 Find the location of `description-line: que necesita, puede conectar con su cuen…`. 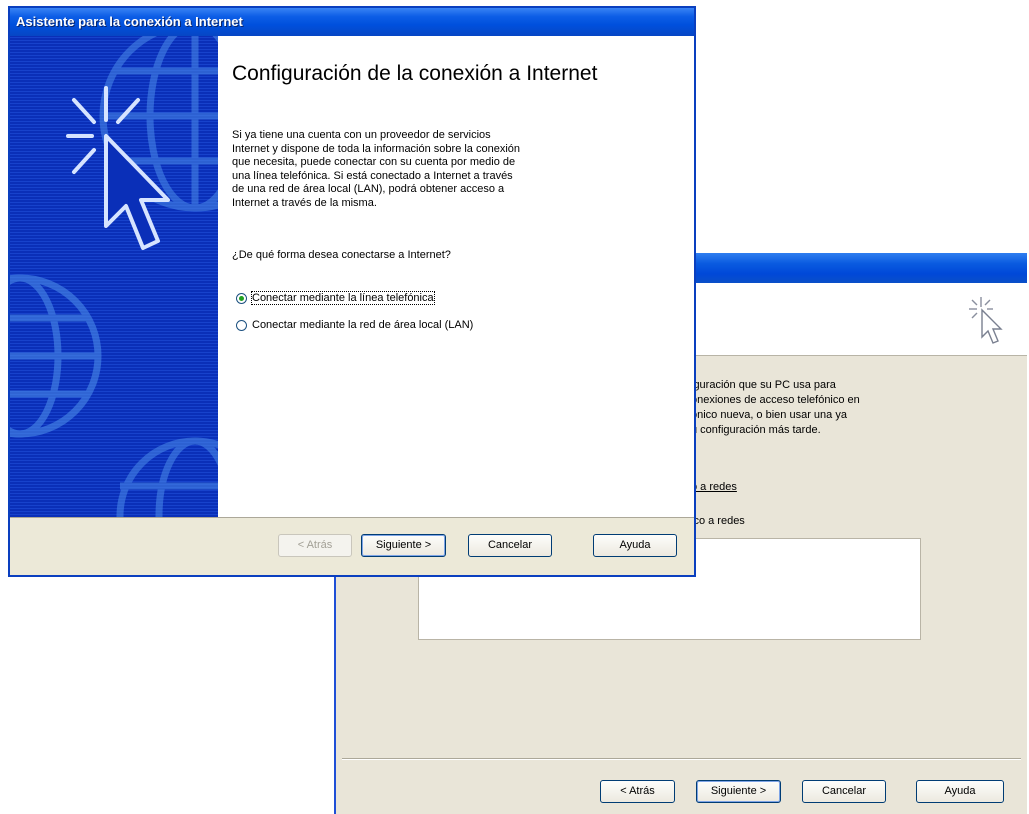

description-line: que necesita, puede conectar con su cuen… is located at coordinates (374, 162).